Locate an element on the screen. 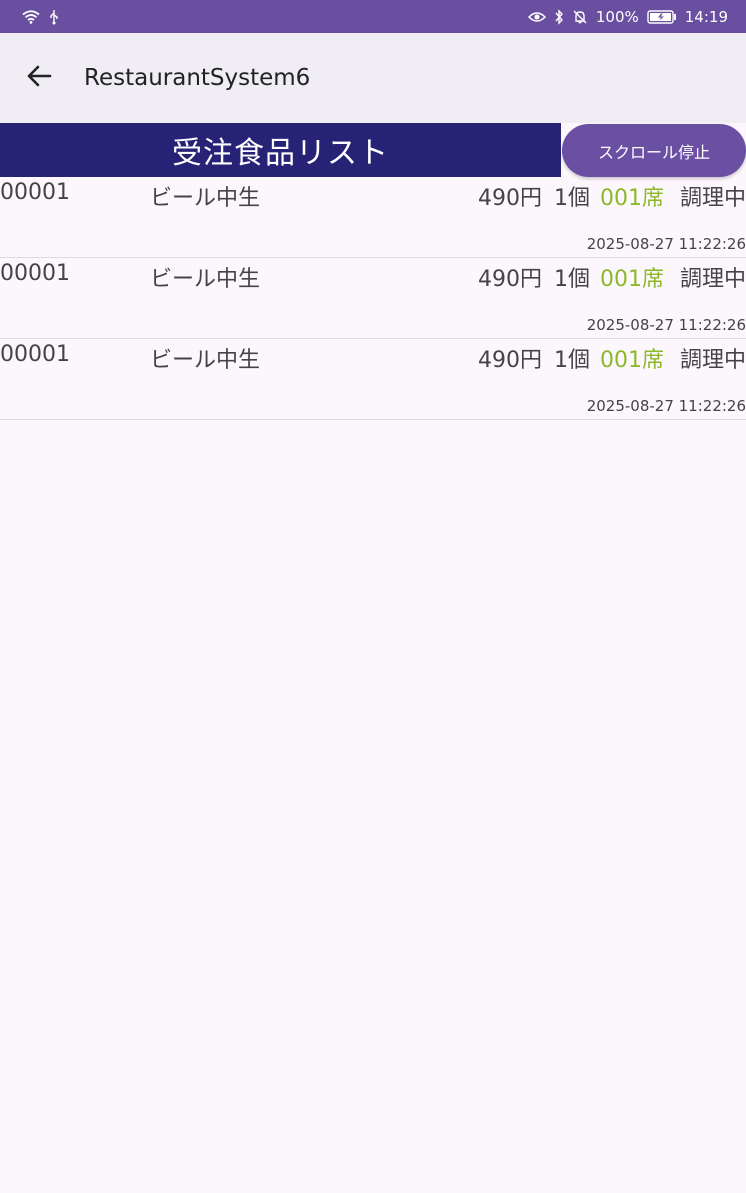 The image size is (746, 1193). app-title: RestaurantSystem6 is located at coordinates (197, 78).